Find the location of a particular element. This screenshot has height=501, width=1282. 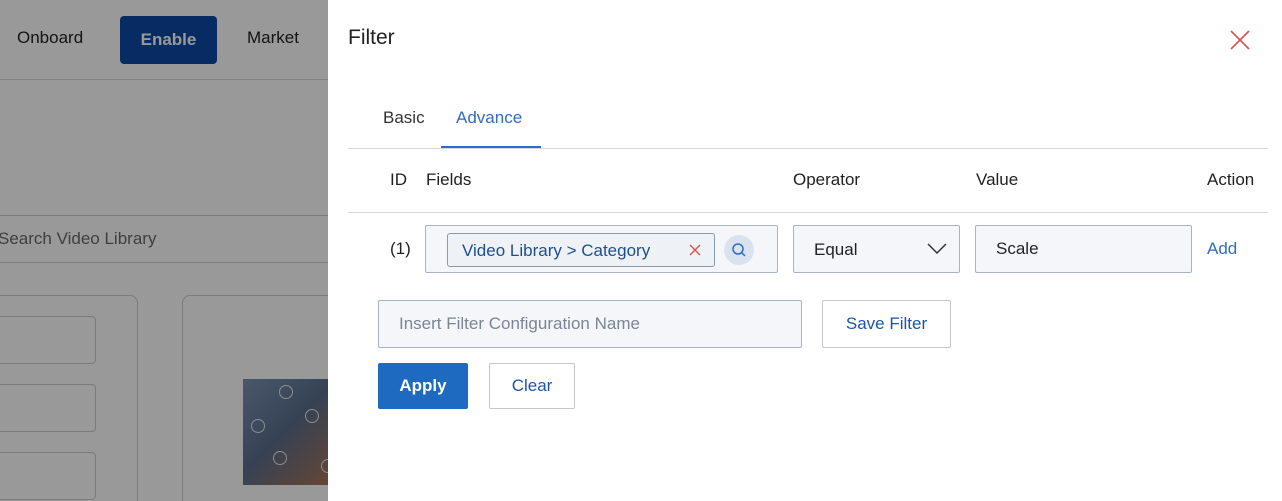

chevron-down-icon is located at coordinates (937, 249).